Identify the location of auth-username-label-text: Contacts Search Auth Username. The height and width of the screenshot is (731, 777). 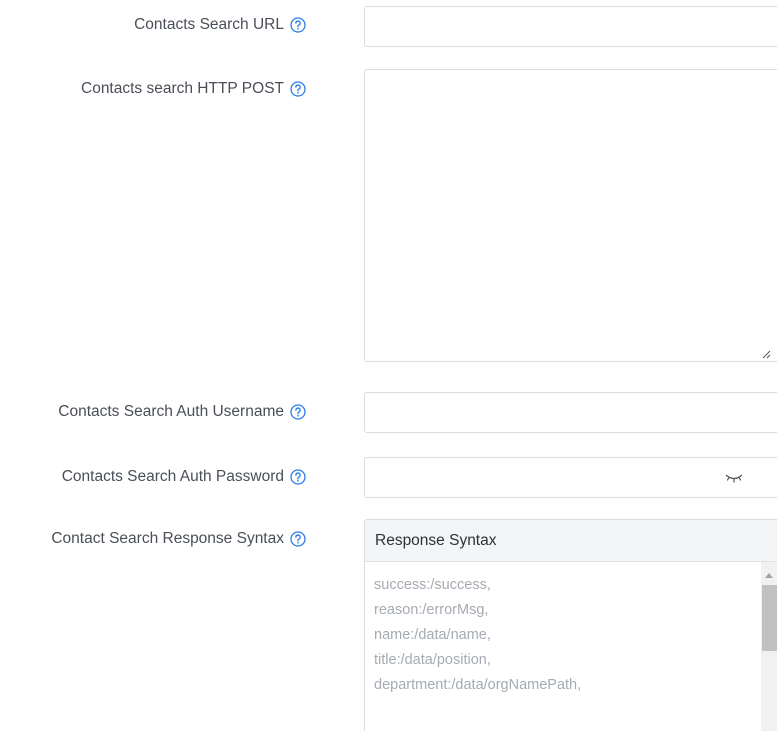
(171, 411).